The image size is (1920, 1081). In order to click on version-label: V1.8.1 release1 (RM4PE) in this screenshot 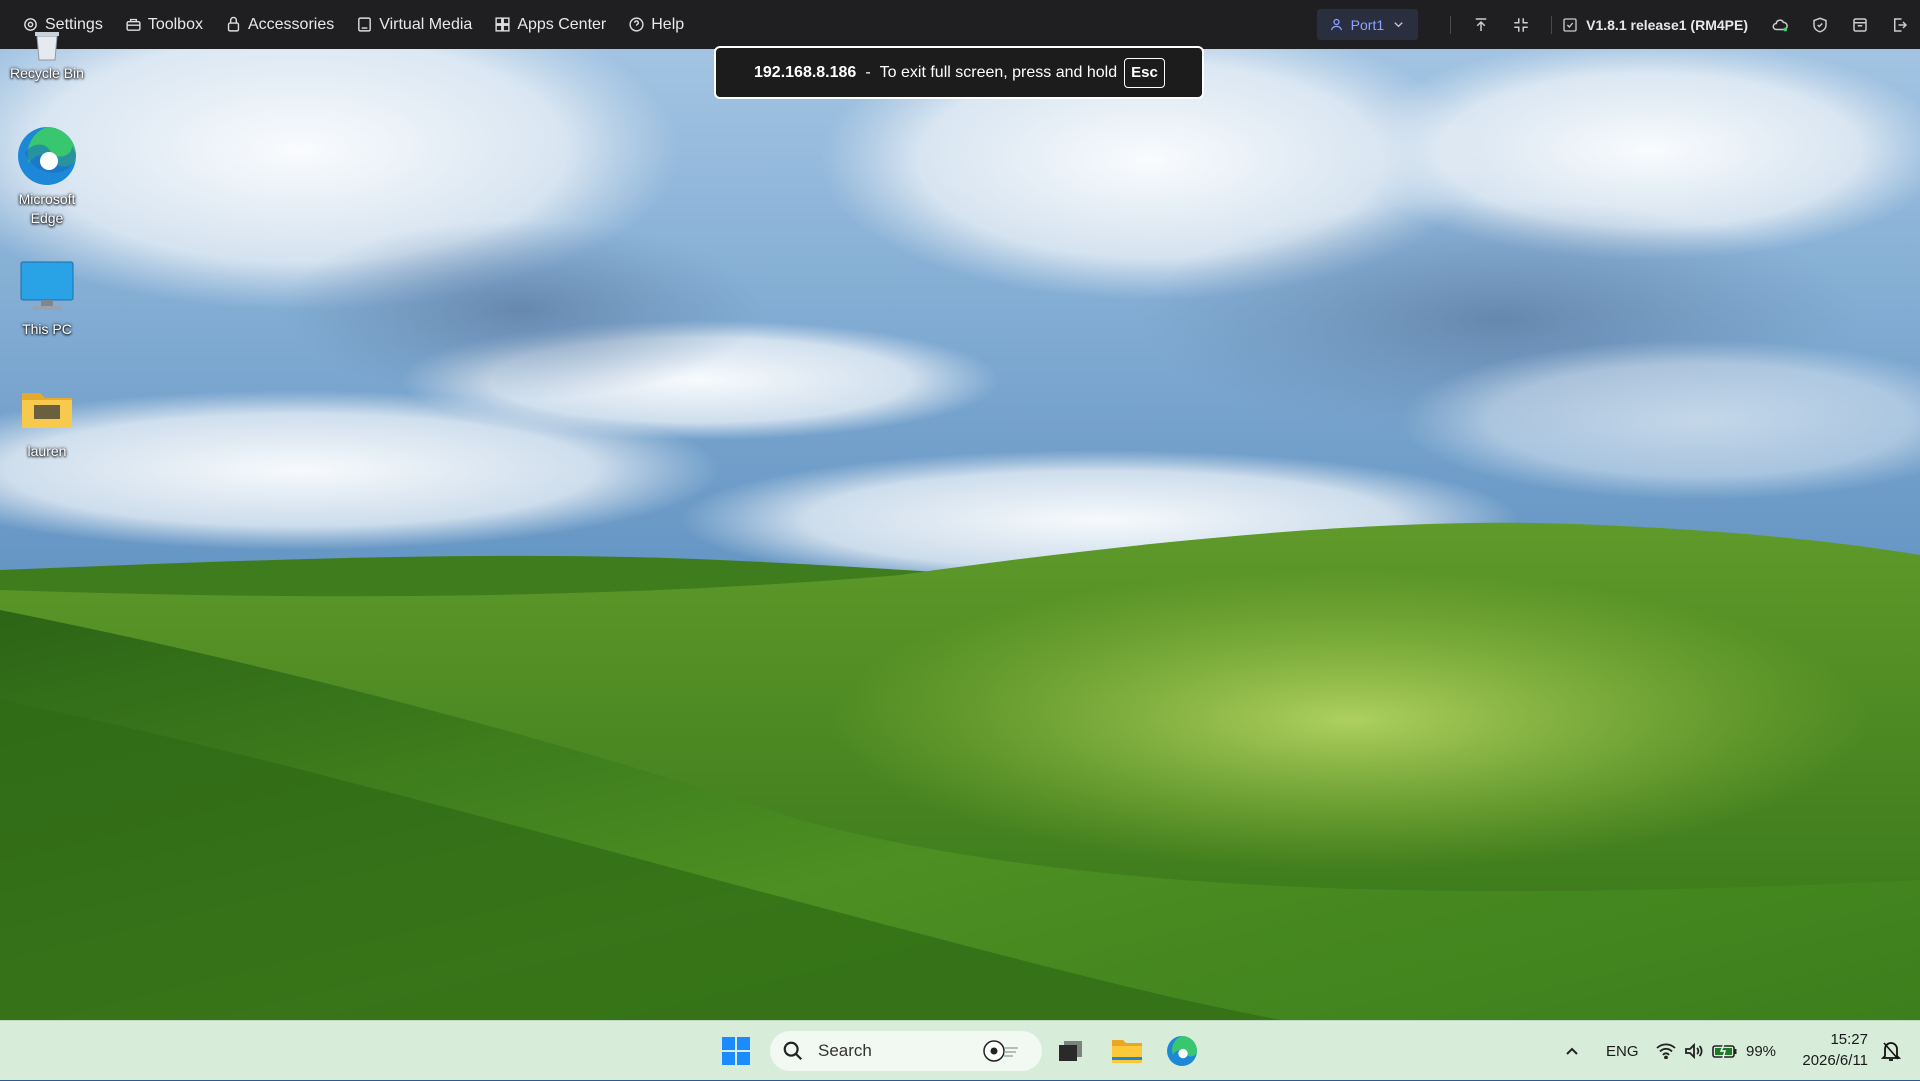, I will do `click(1667, 24)`.